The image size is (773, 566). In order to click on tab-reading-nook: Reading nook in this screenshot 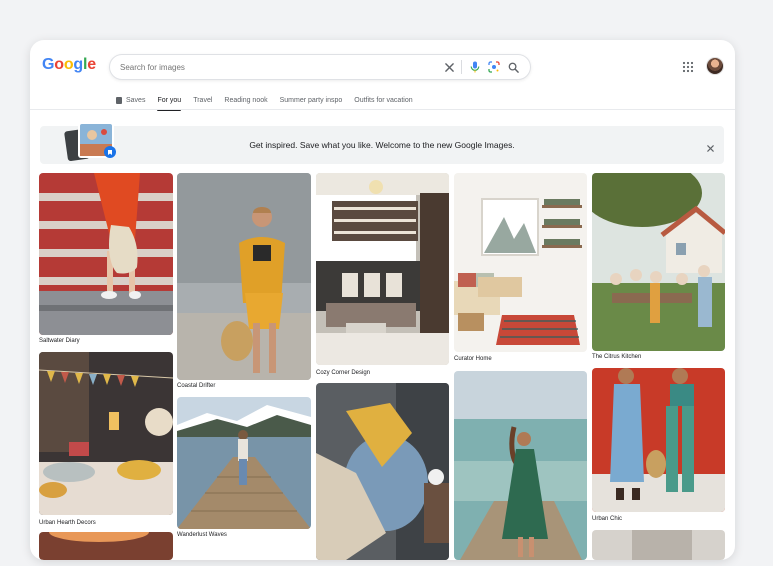, I will do `click(245, 100)`.